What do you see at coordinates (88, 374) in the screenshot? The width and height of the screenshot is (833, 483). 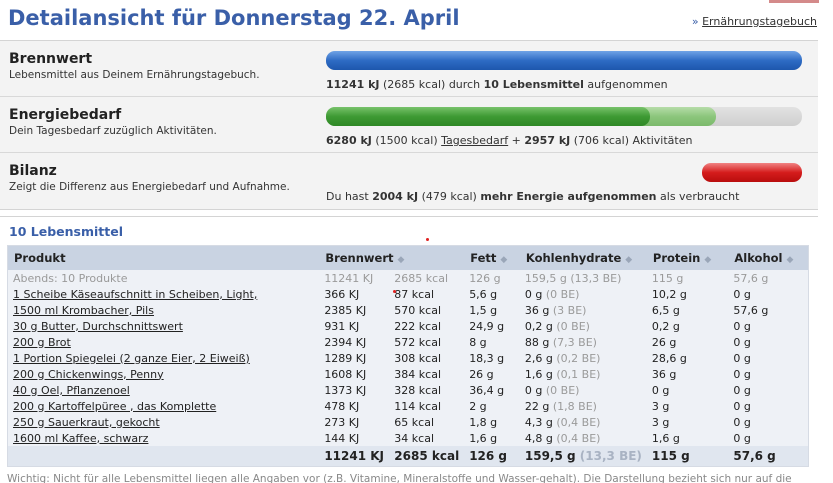 I see `food-link: 200 g Chickenwings, Penny` at bounding box center [88, 374].